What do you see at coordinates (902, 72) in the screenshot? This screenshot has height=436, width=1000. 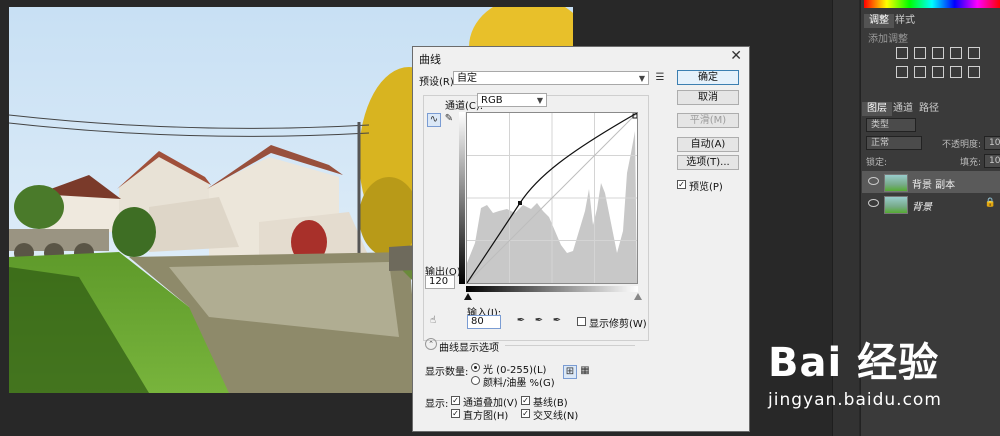 I see `hue-icon` at bounding box center [902, 72].